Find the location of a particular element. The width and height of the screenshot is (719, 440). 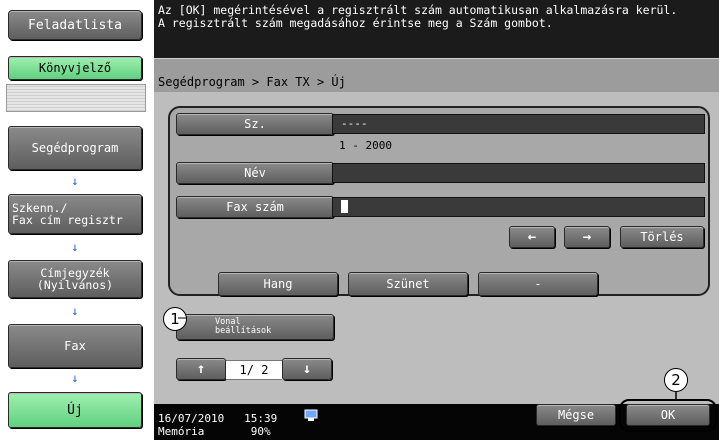

bookmark-button: Könyvjelző is located at coordinates (75, 68).